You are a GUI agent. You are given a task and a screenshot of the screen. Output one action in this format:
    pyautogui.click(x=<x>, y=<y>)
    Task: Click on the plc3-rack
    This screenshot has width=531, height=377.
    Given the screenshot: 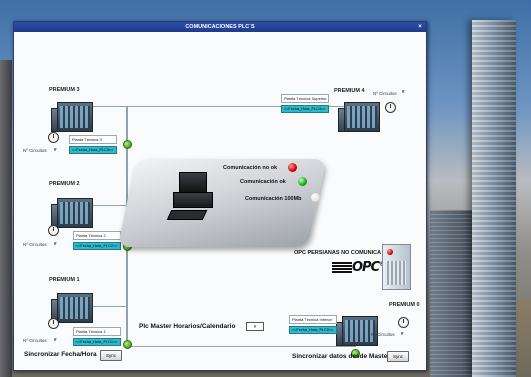 What is the action you would take?
    pyautogui.click(x=72, y=114)
    